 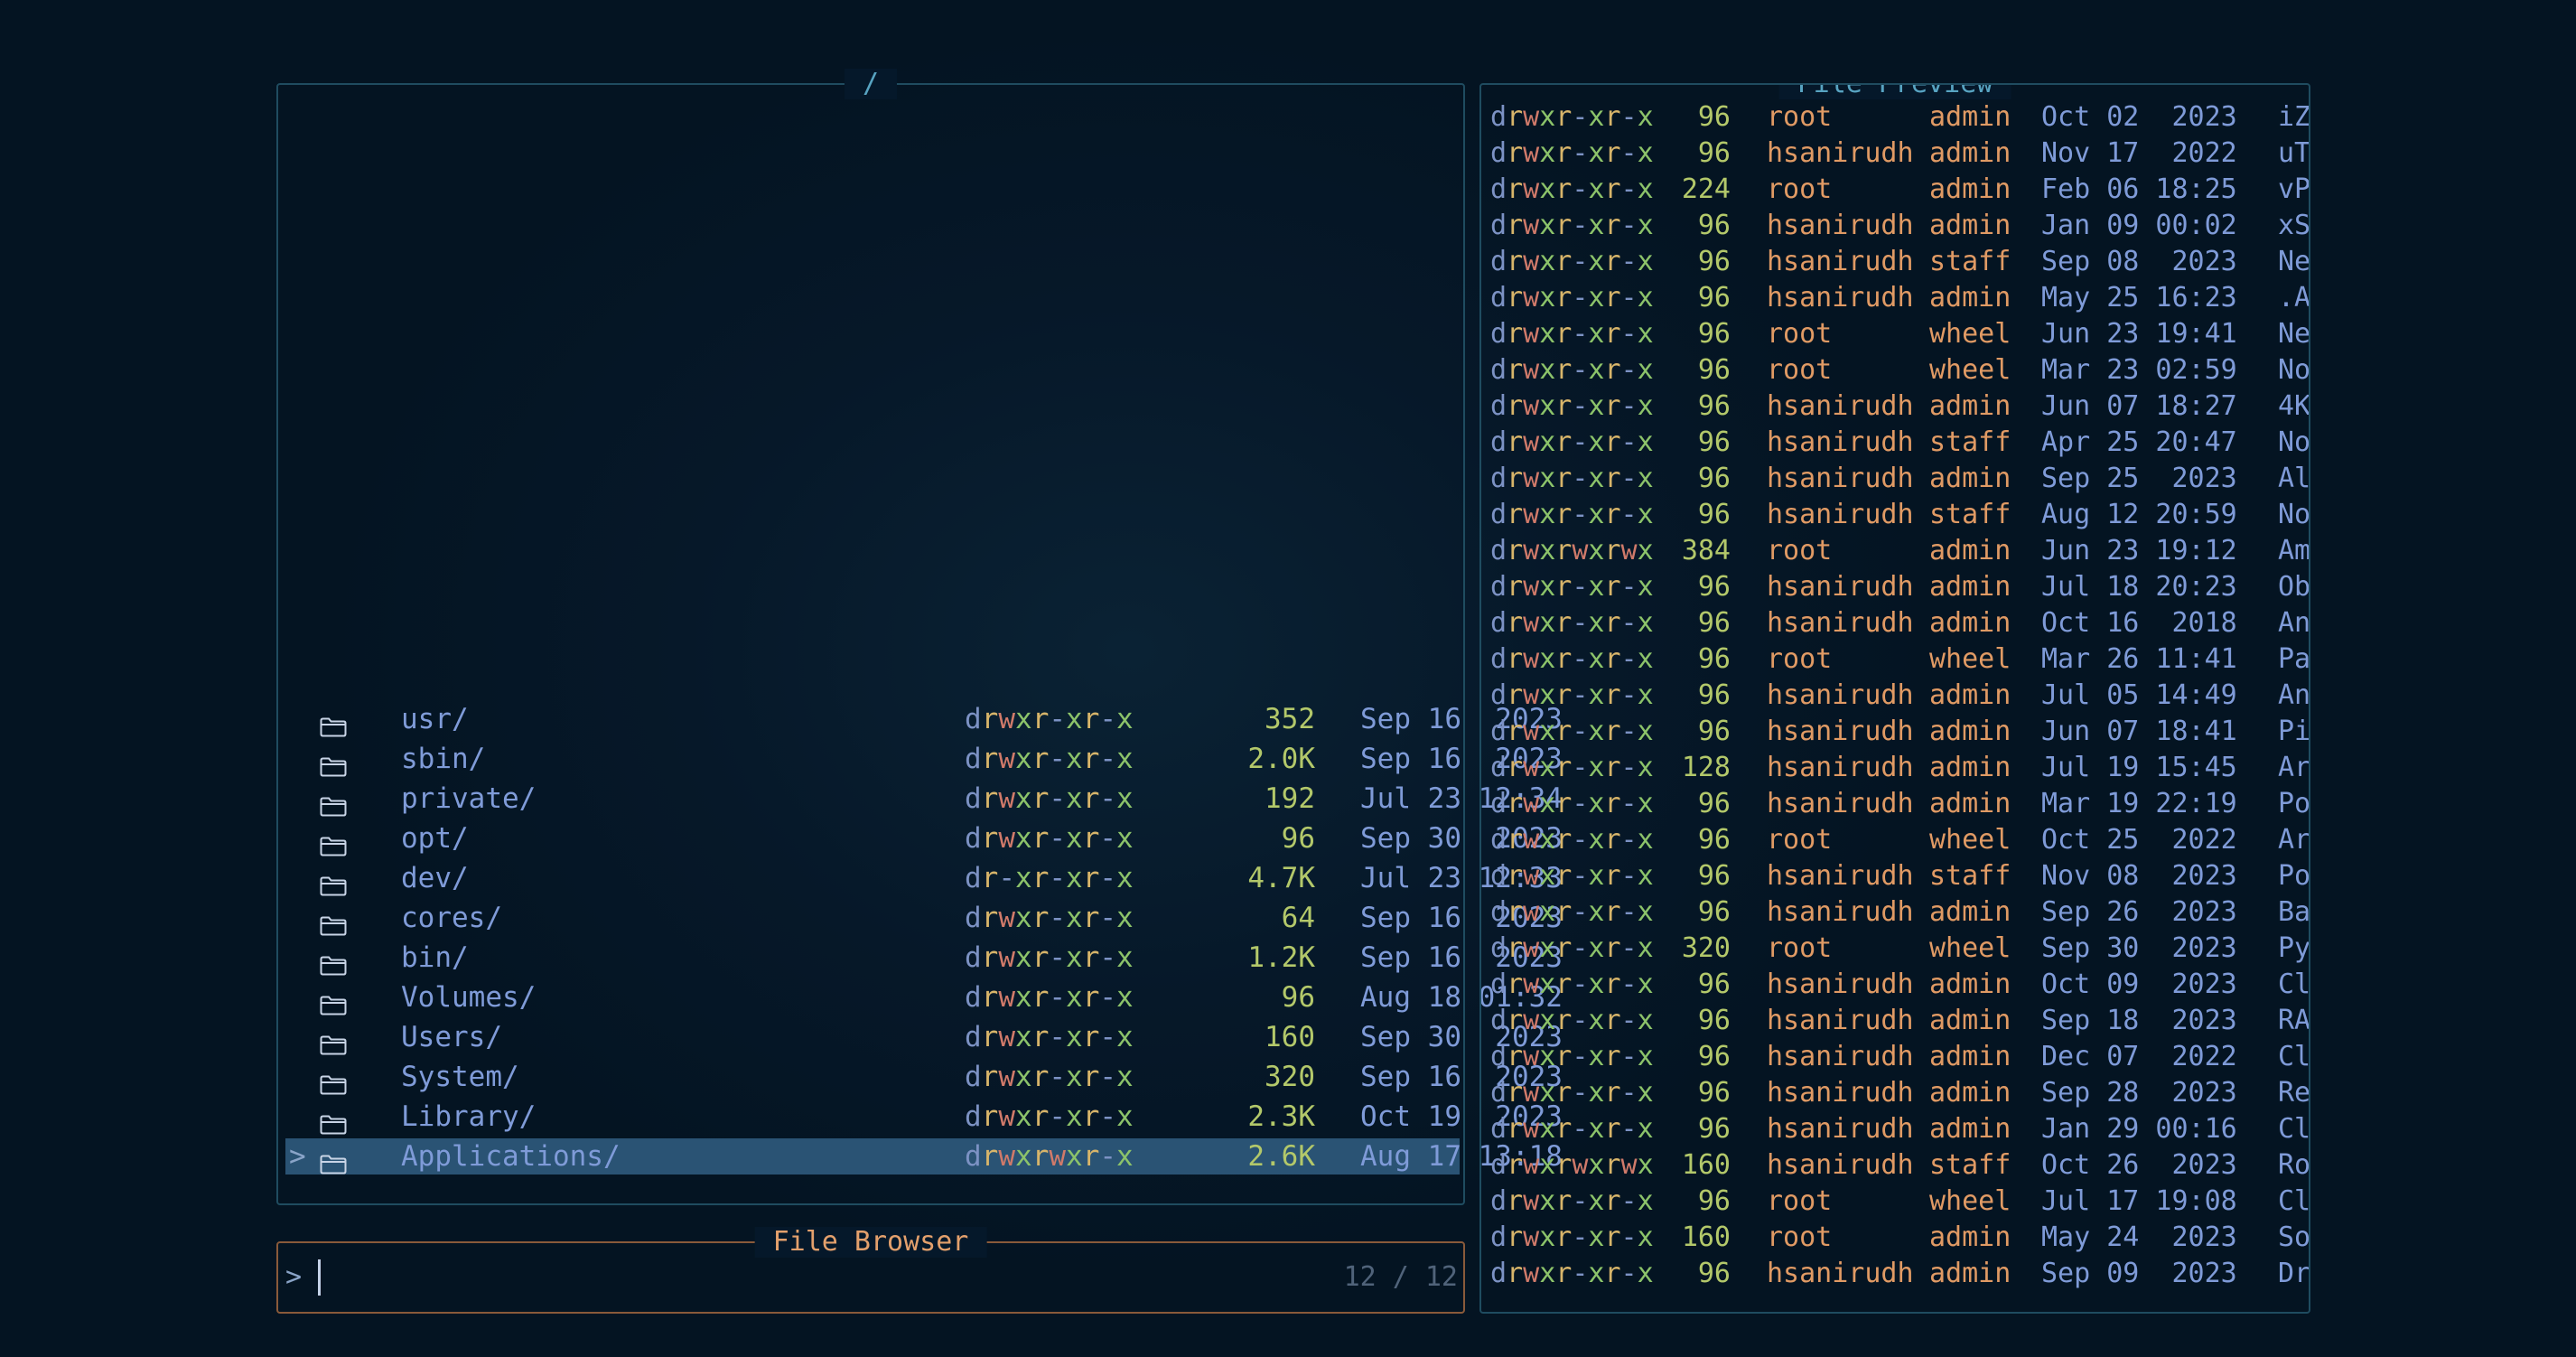 I want to click on preview-permissions: drwxrwxrwx, so click(x=1572, y=550).